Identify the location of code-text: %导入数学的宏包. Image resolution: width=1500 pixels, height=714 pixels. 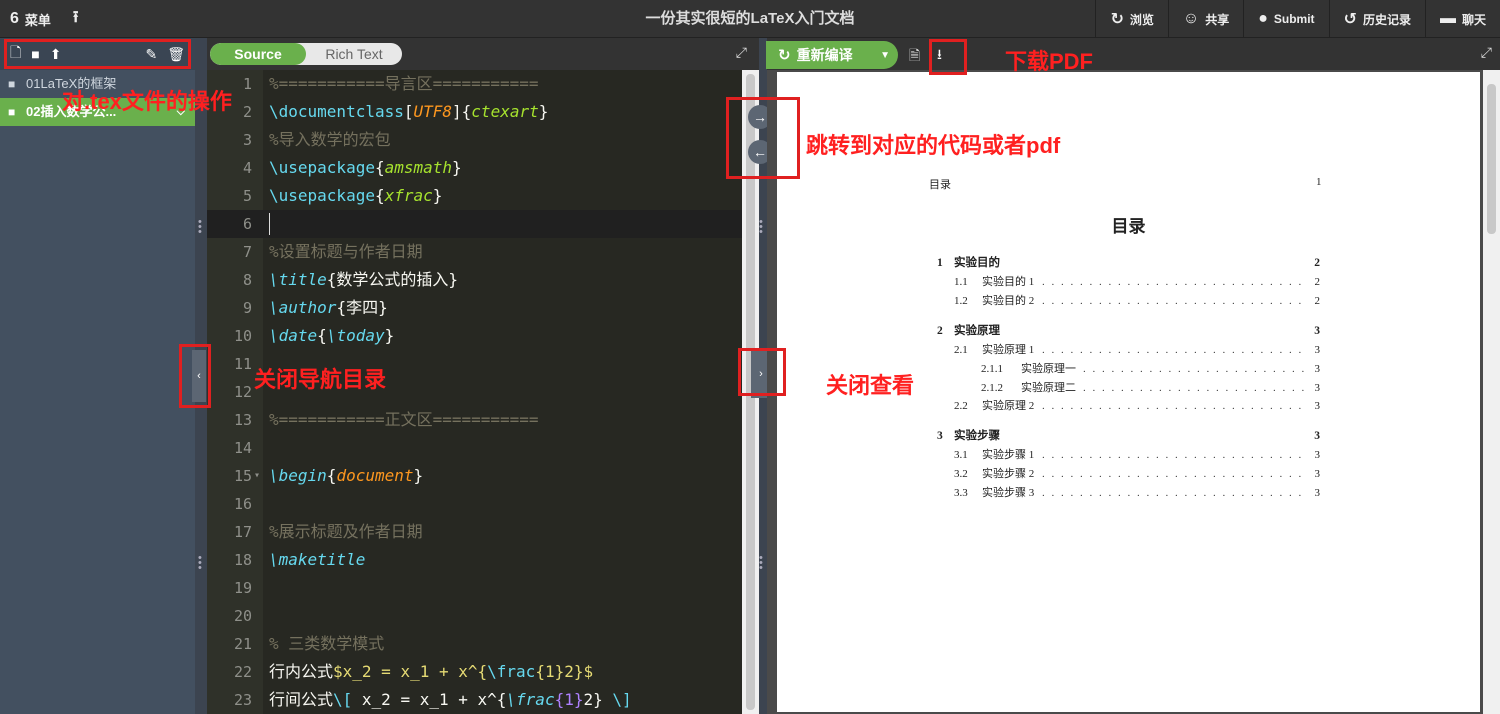
(330, 139).